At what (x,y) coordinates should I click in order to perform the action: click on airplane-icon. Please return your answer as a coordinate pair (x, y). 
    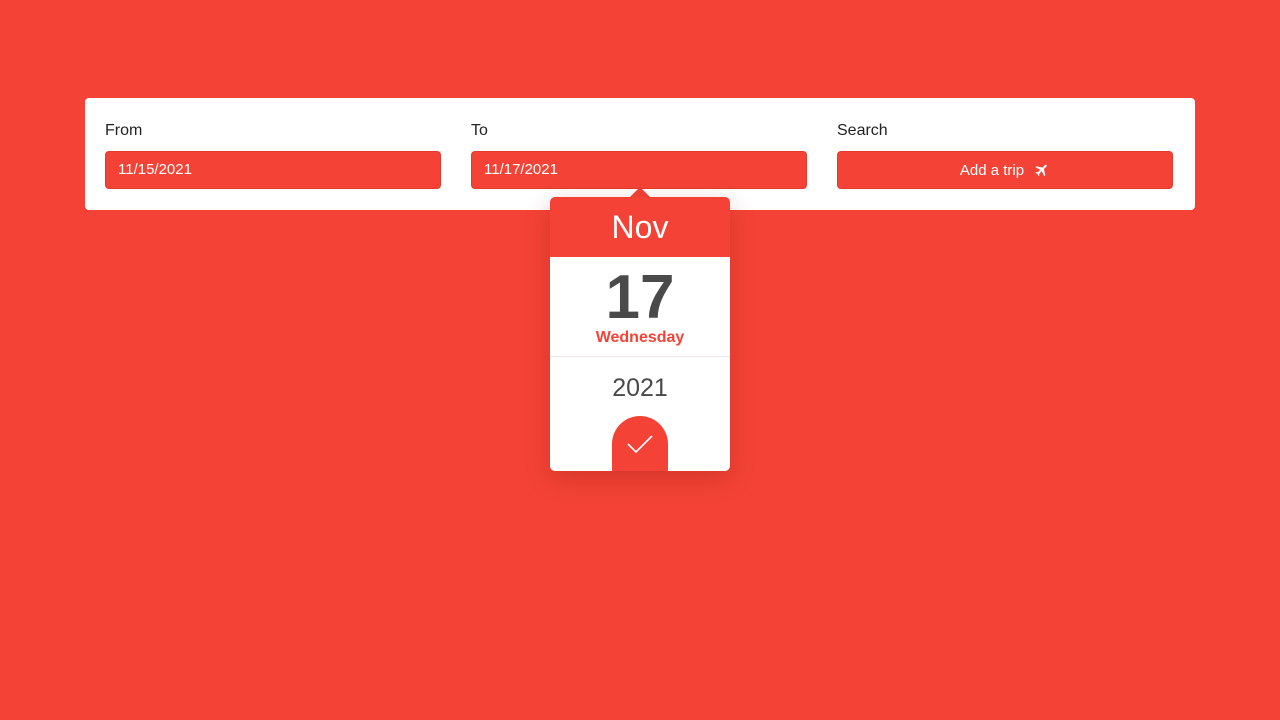
    Looking at the image, I should click on (1042, 170).